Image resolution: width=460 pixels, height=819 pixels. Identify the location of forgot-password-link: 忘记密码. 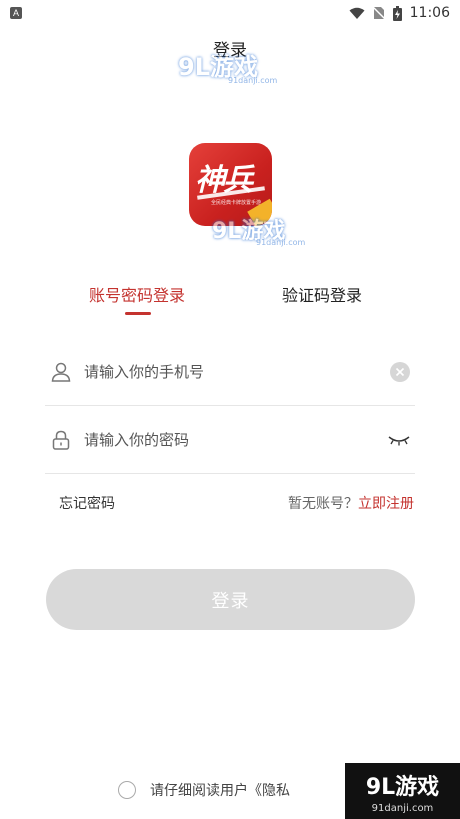
(87, 503).